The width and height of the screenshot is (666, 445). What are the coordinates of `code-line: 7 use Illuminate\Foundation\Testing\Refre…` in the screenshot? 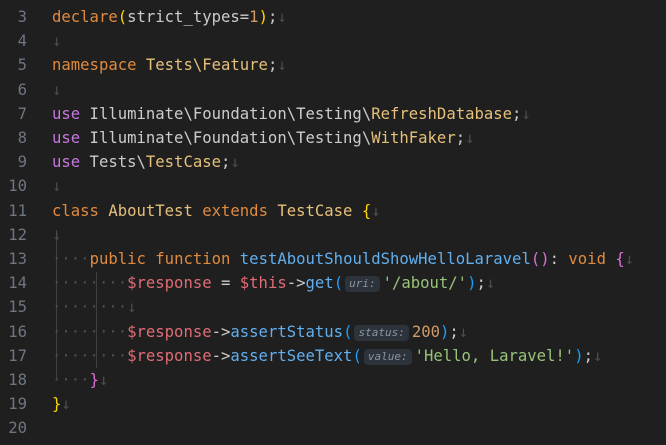 It's located at (333, 114).